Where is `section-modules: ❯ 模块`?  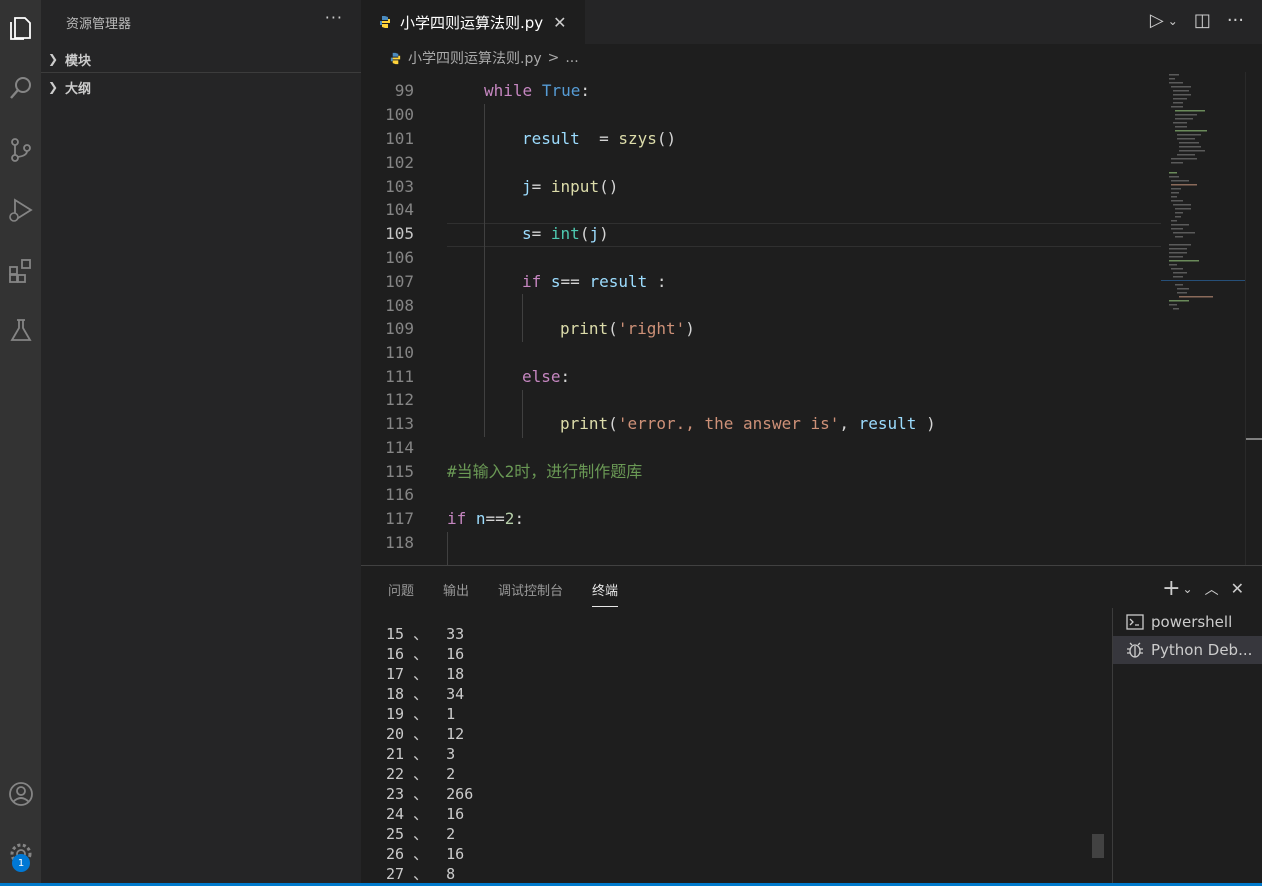 section-modules: ❯ 模块 is located at coordinates (201, 59).